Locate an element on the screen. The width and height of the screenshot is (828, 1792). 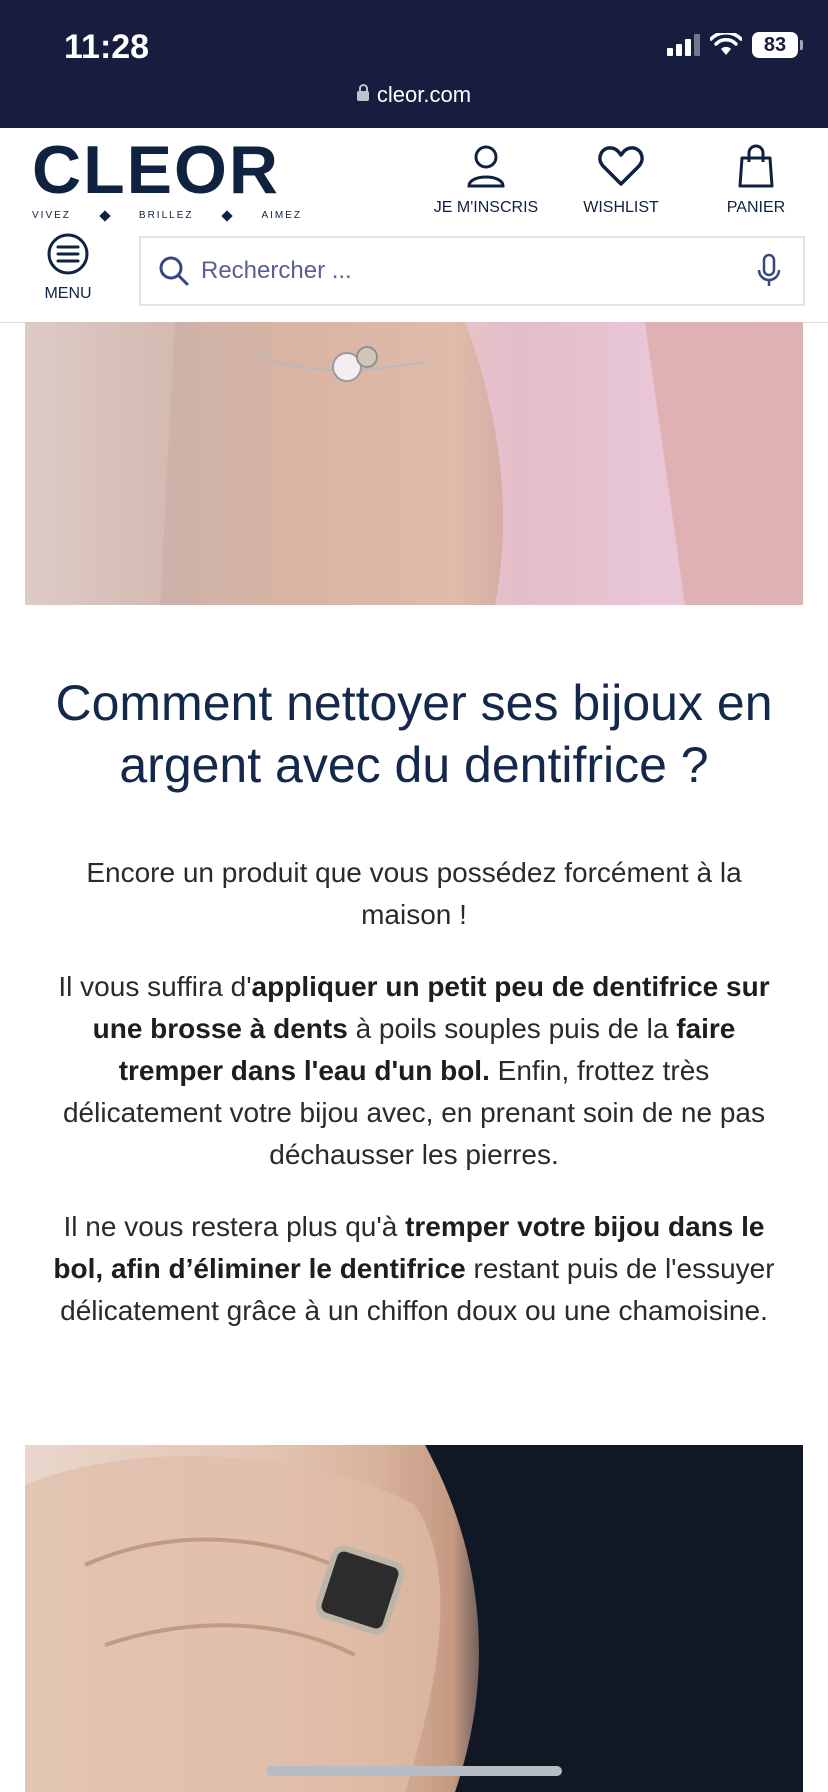
logo-tagline: VIVEZ BRILLEZ AIMEZ is located at coordinates (167, 215).